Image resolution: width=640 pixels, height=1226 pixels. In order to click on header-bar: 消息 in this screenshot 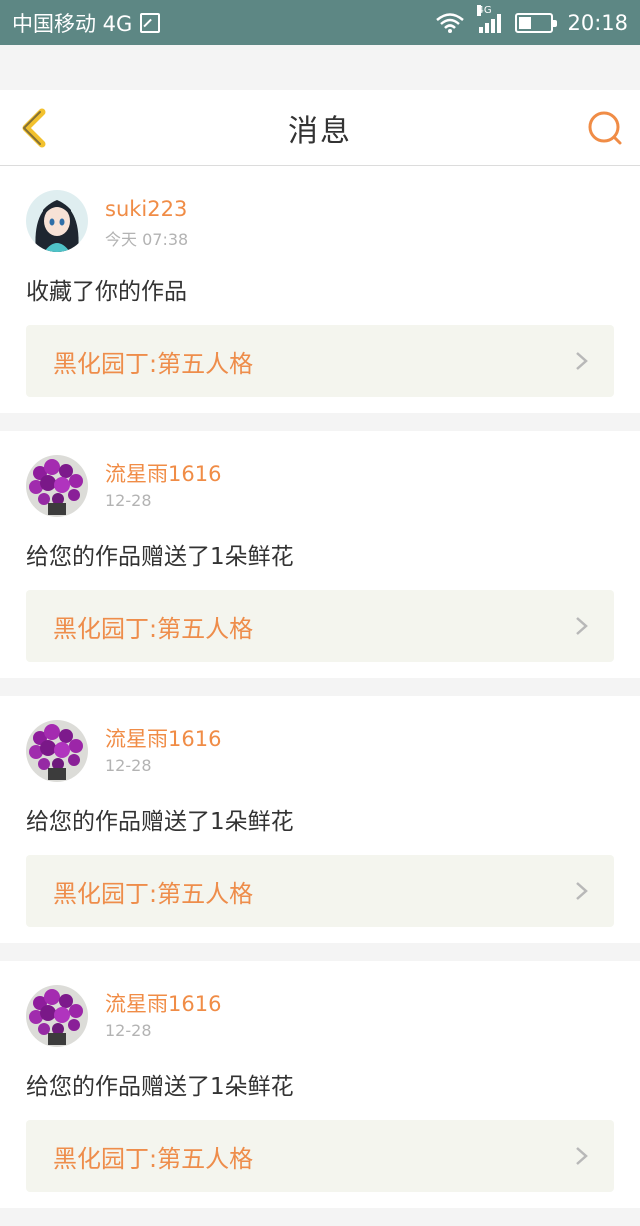, I will do `click(320, 128)`.